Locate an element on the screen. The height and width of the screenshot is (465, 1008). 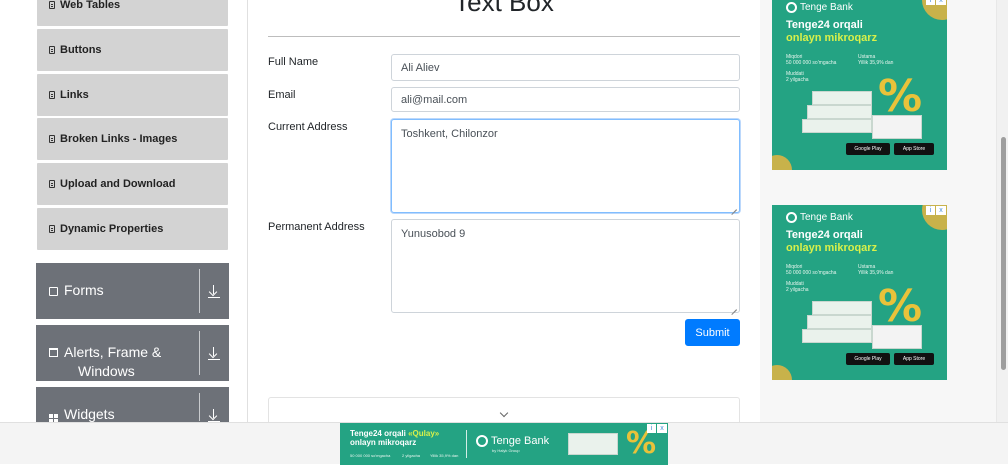
email-label: Email is located at coordinates (282, 95).